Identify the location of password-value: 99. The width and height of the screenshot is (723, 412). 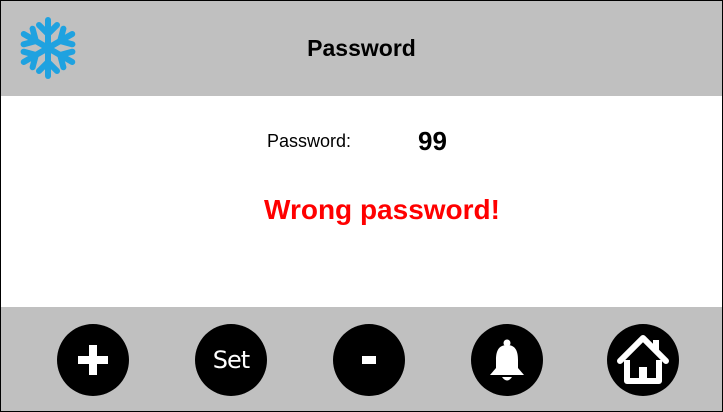
(432, 141).